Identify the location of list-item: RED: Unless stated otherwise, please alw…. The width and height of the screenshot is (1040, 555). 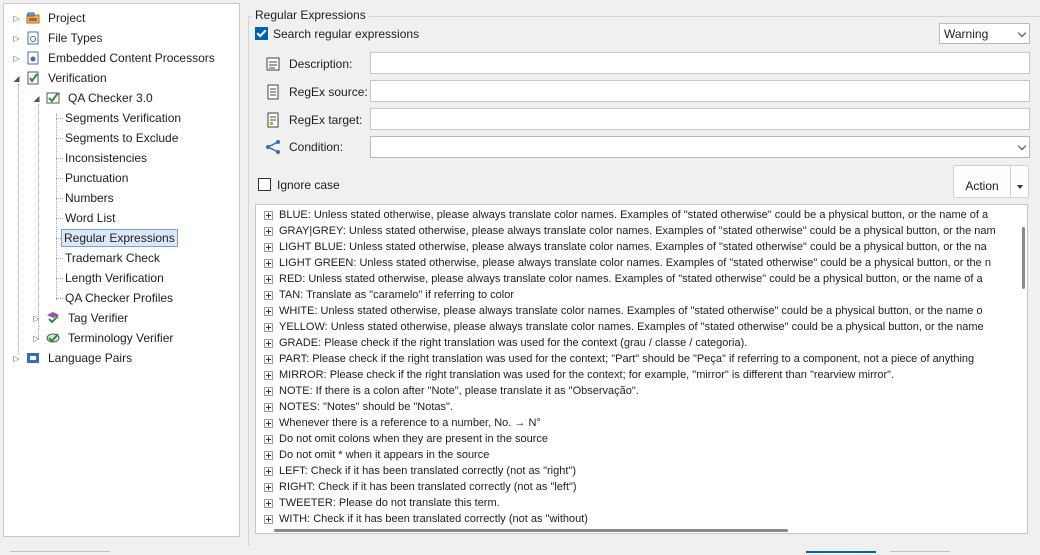
(623, 279).